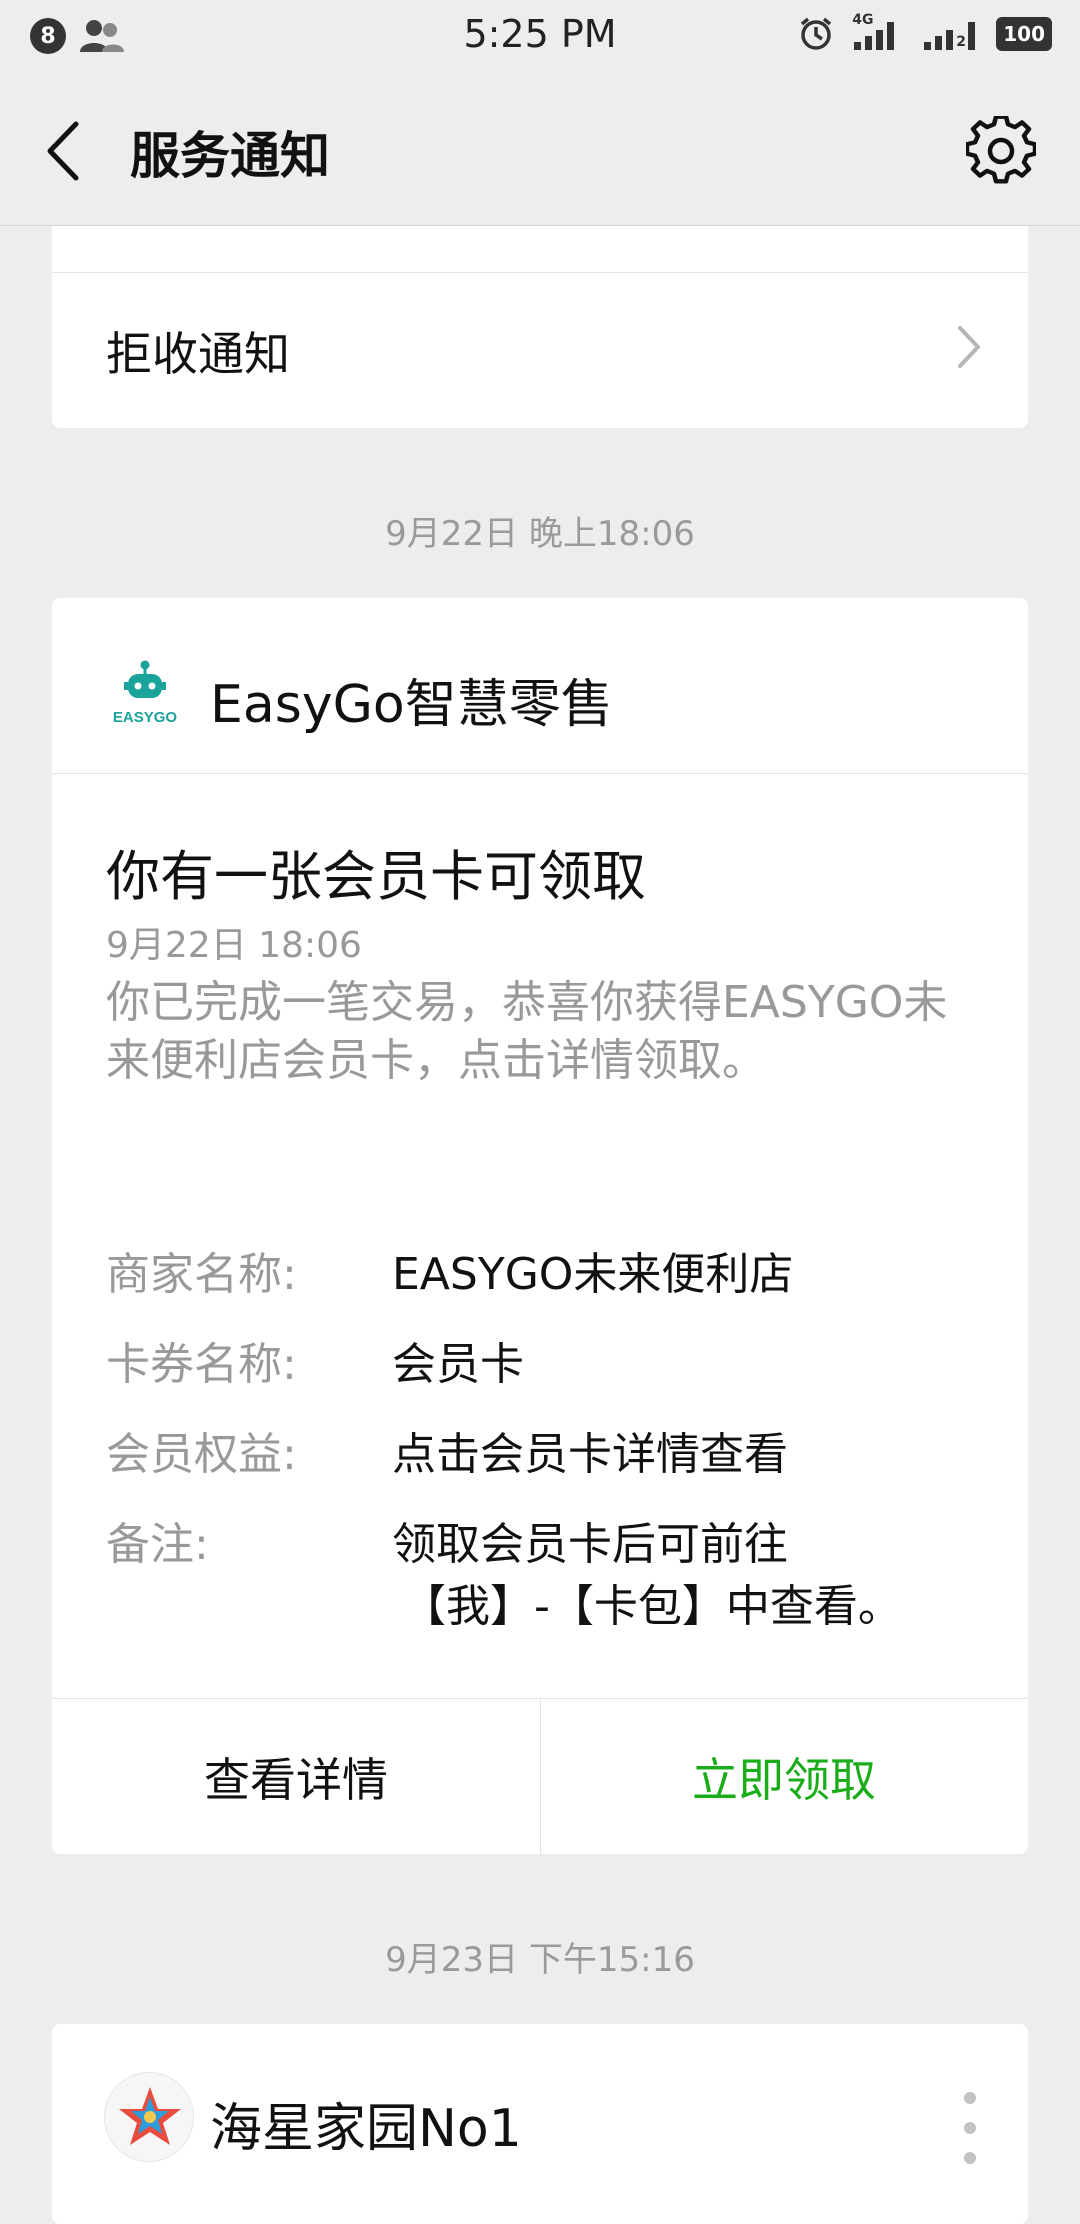 Image resolution: width=1080 pixels, height=2224 pixels. I want to click on action-row: 查看详情 立即领取, so click(540, 1776).